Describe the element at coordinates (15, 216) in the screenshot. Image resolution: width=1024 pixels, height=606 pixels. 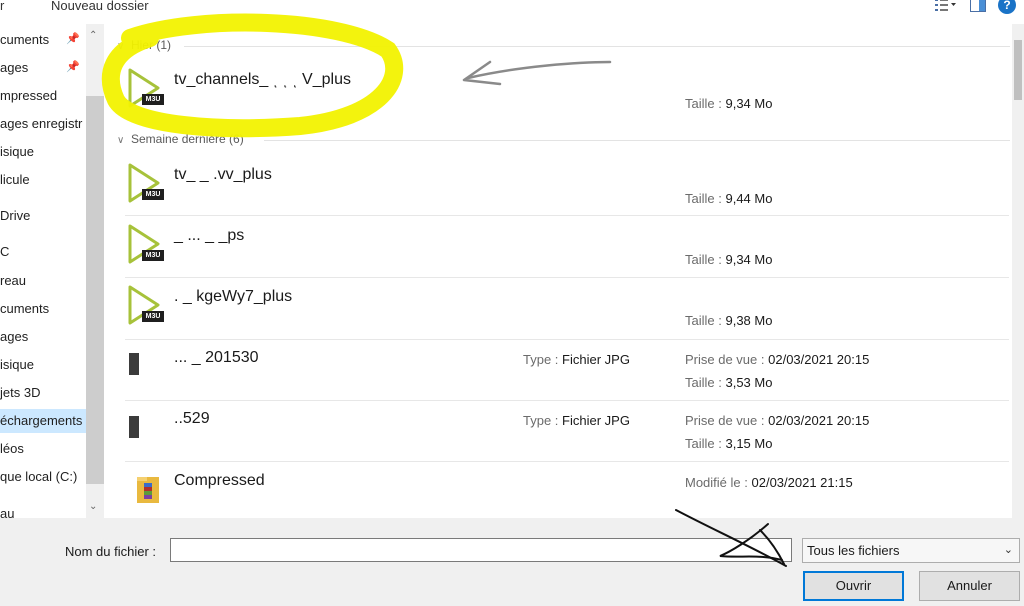
I see `sidebar-item-onedrive: Drive` at that location.